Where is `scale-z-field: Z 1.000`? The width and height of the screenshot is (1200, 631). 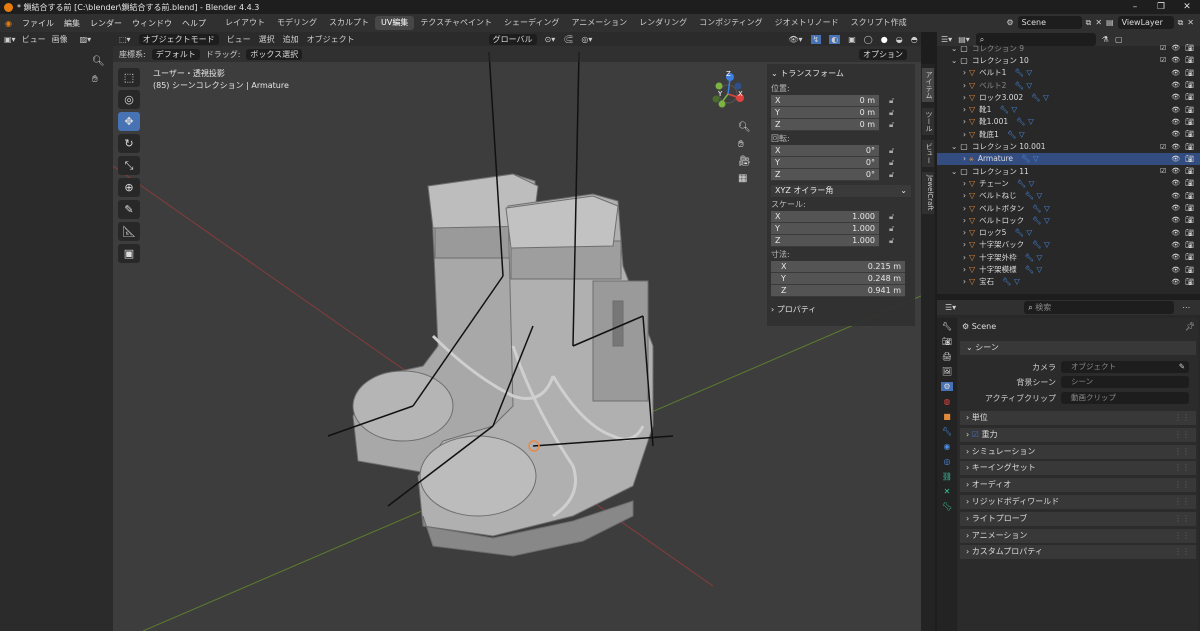 scale-z-field: Z 1.000 is located at coordinates (825, 241).